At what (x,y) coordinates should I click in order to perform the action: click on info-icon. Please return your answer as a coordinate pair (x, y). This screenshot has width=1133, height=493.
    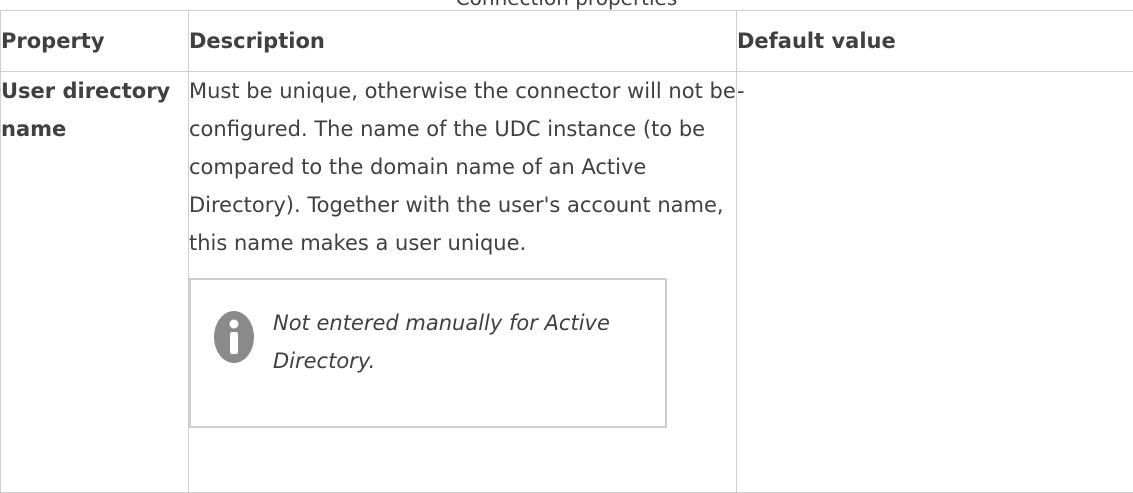
    Looking at the image, I should click on (234, 337).